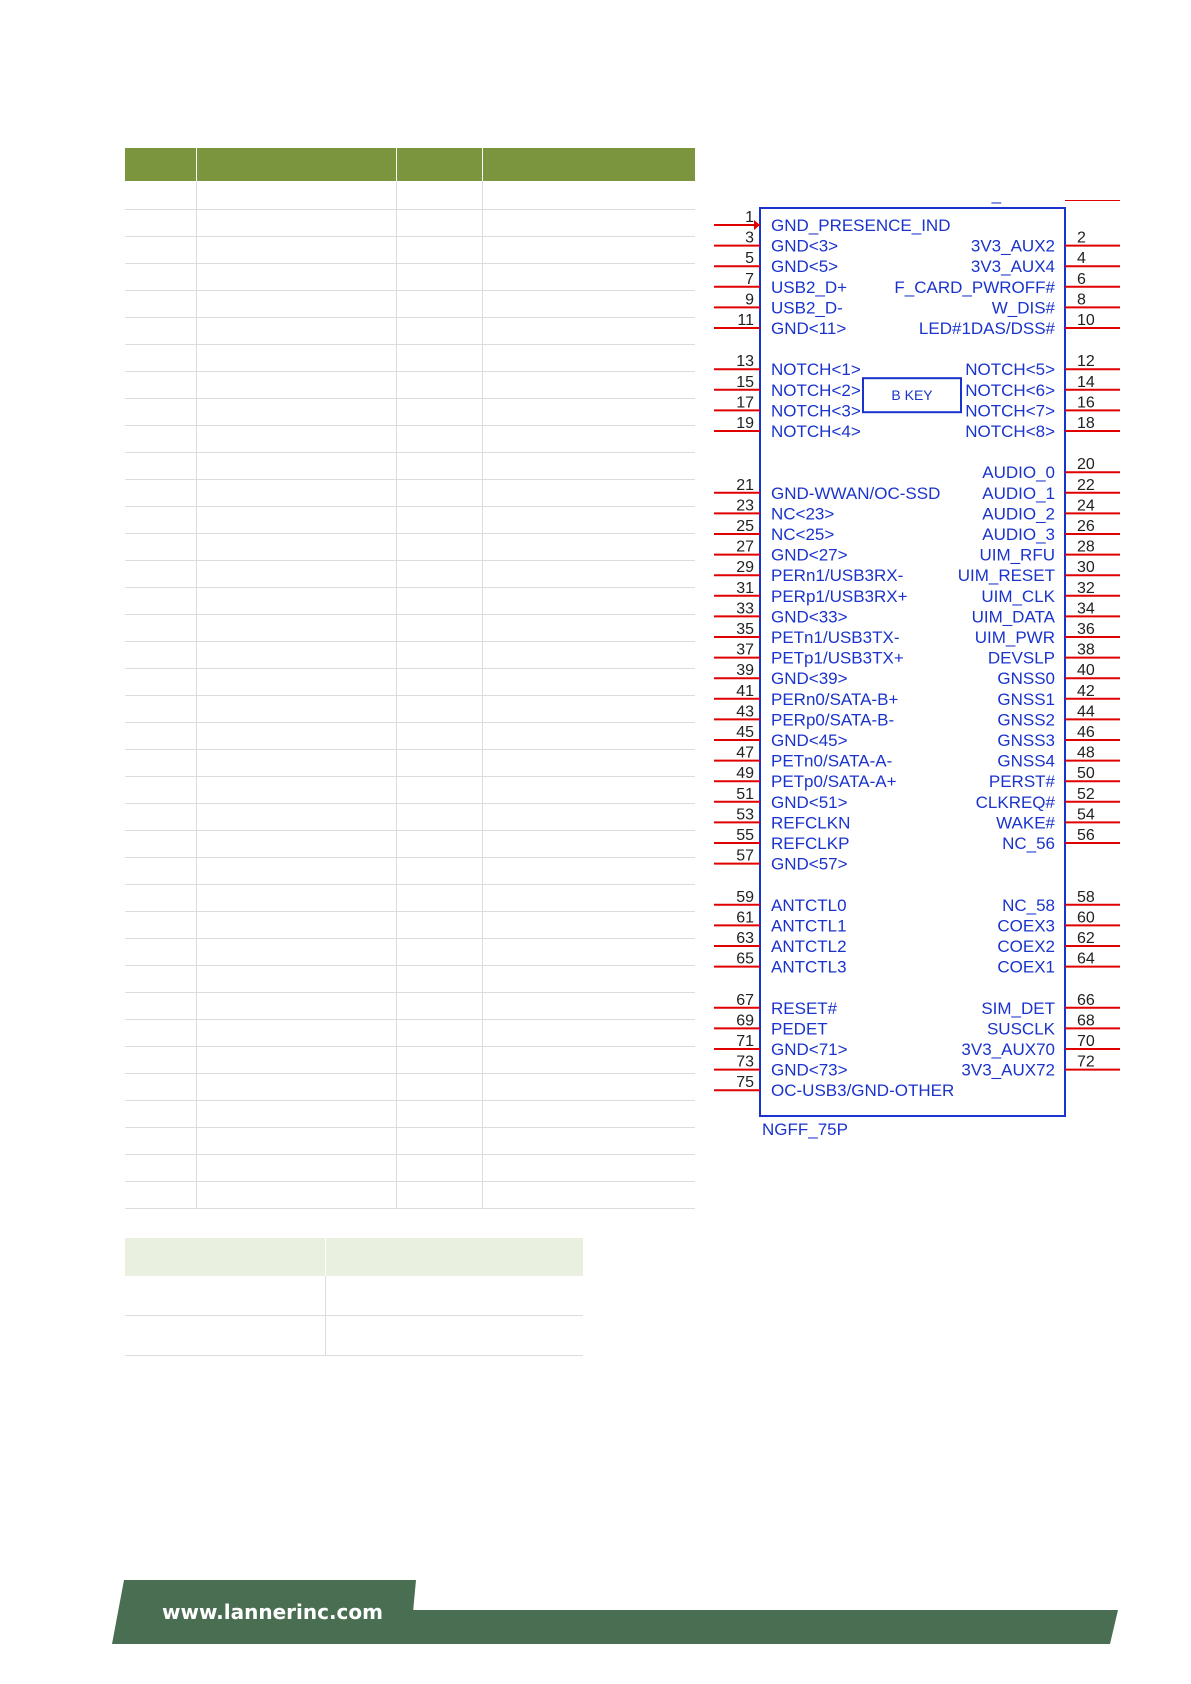 The image size is (1191, 1684). I want to click on pin-label: NC_56, so click(1028, 843).